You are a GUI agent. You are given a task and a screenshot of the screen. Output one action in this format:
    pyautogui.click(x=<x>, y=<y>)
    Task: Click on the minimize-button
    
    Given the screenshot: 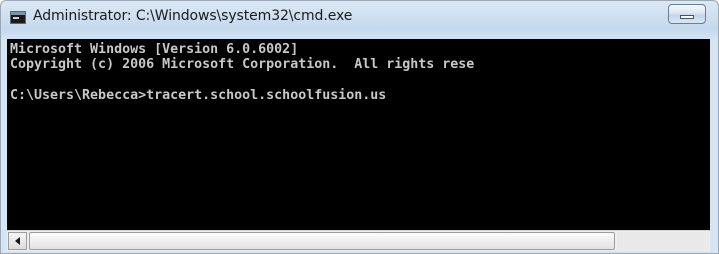 What is the action you would take?
    pyautogui.click(x=687, y=14)
    